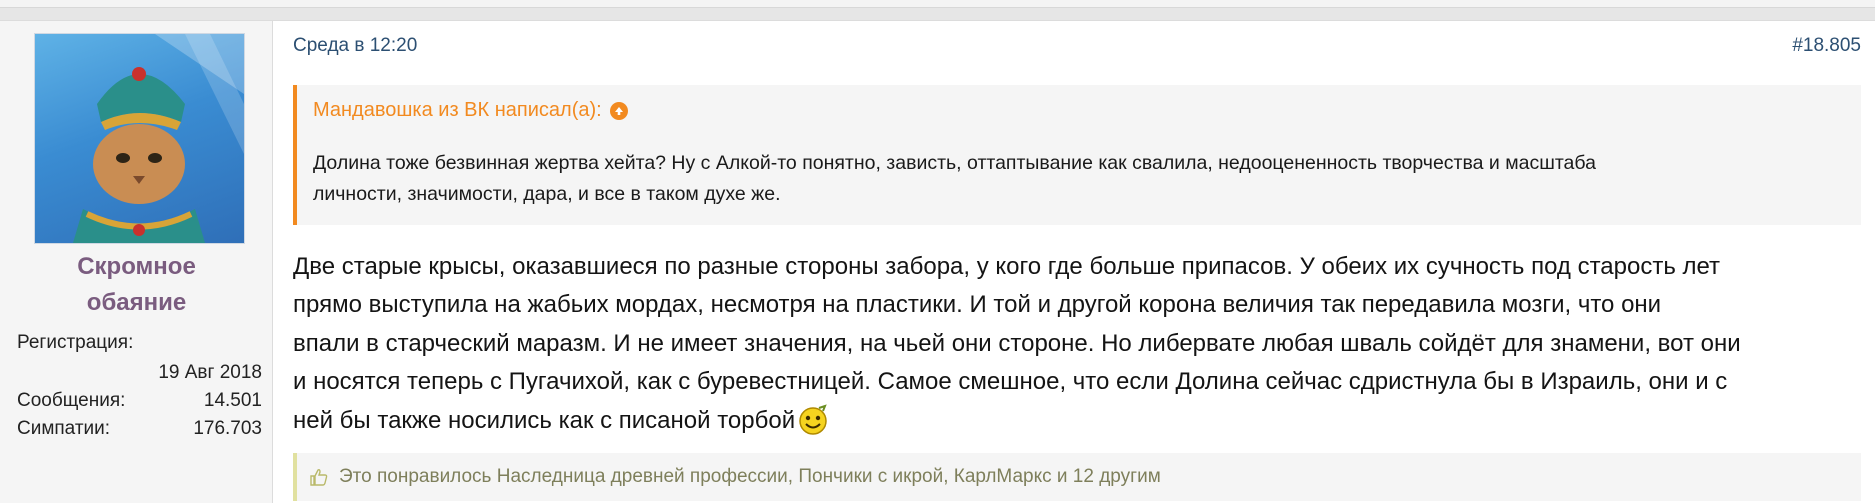 The image size is (1875, 503). What do you see at coordinates (136, 303) in the screenshot?
I see `username-line-2: обаяние` at bounding box center [136, 303].